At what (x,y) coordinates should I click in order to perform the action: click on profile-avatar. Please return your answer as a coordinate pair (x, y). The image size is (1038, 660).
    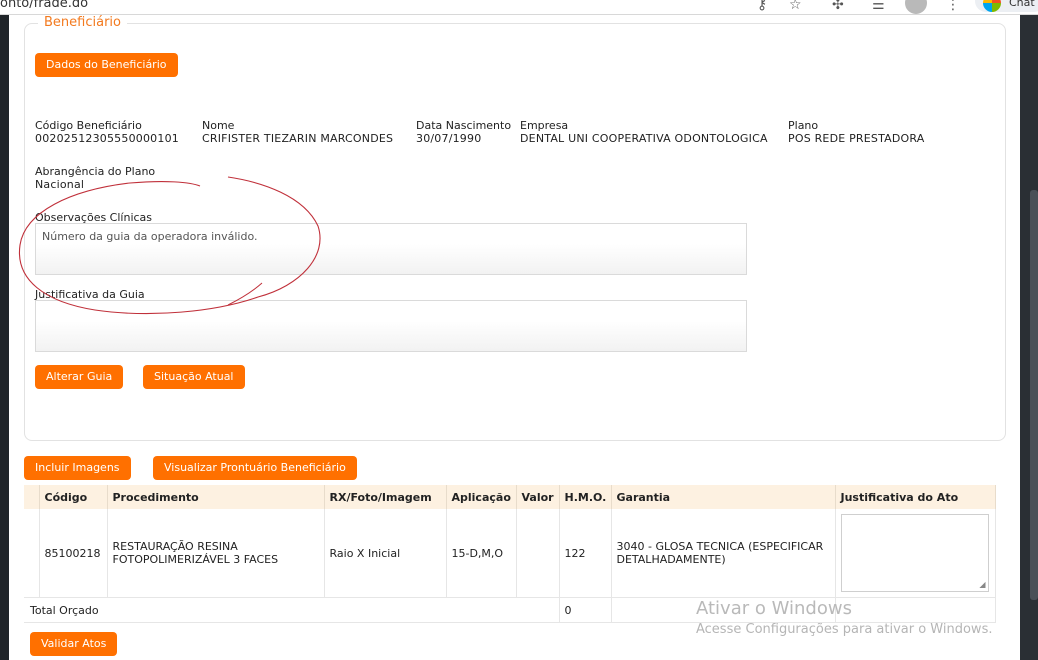
    Looking at the image, I should click on (916, 7).